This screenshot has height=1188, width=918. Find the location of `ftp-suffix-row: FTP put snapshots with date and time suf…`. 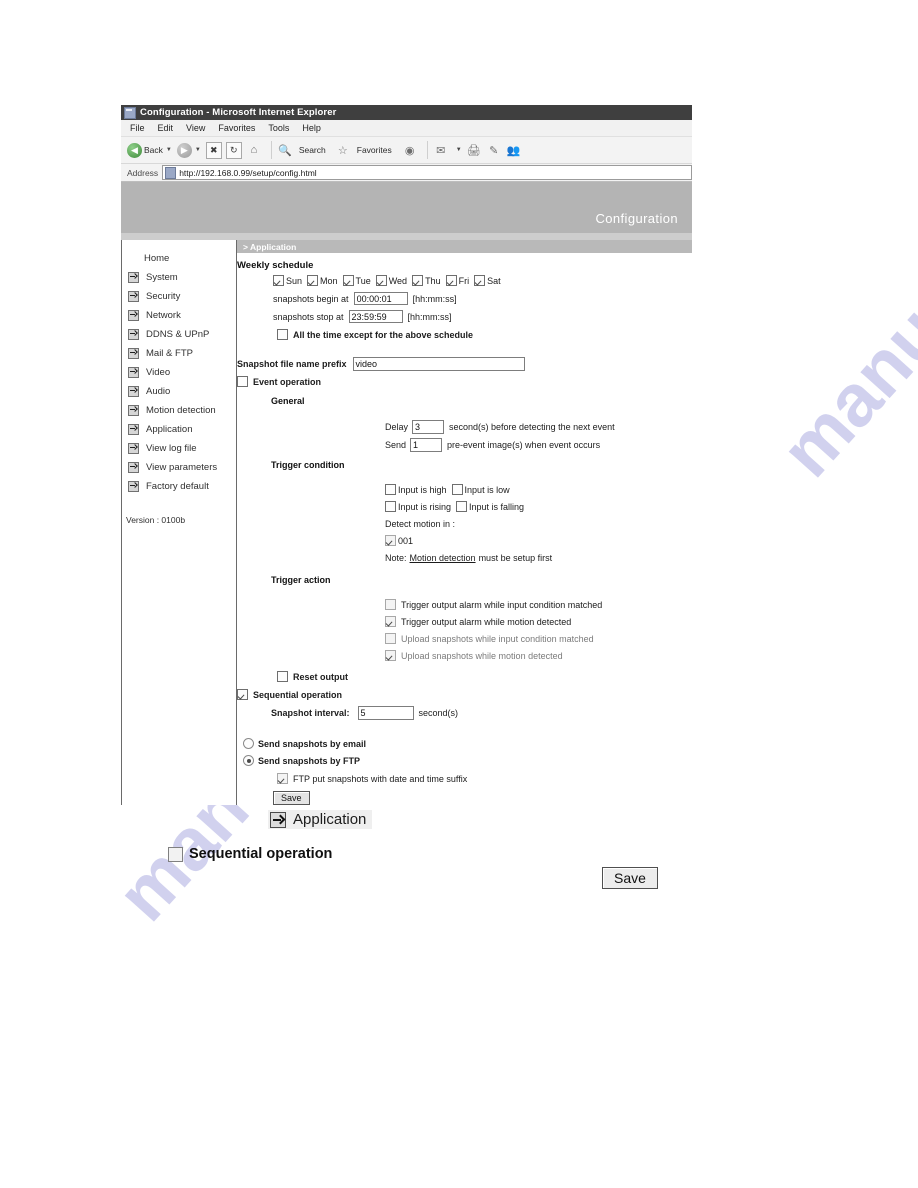

ftp-suffix-row: FTP put snapshots with date and time suf… is located at coordinates (464, 778).